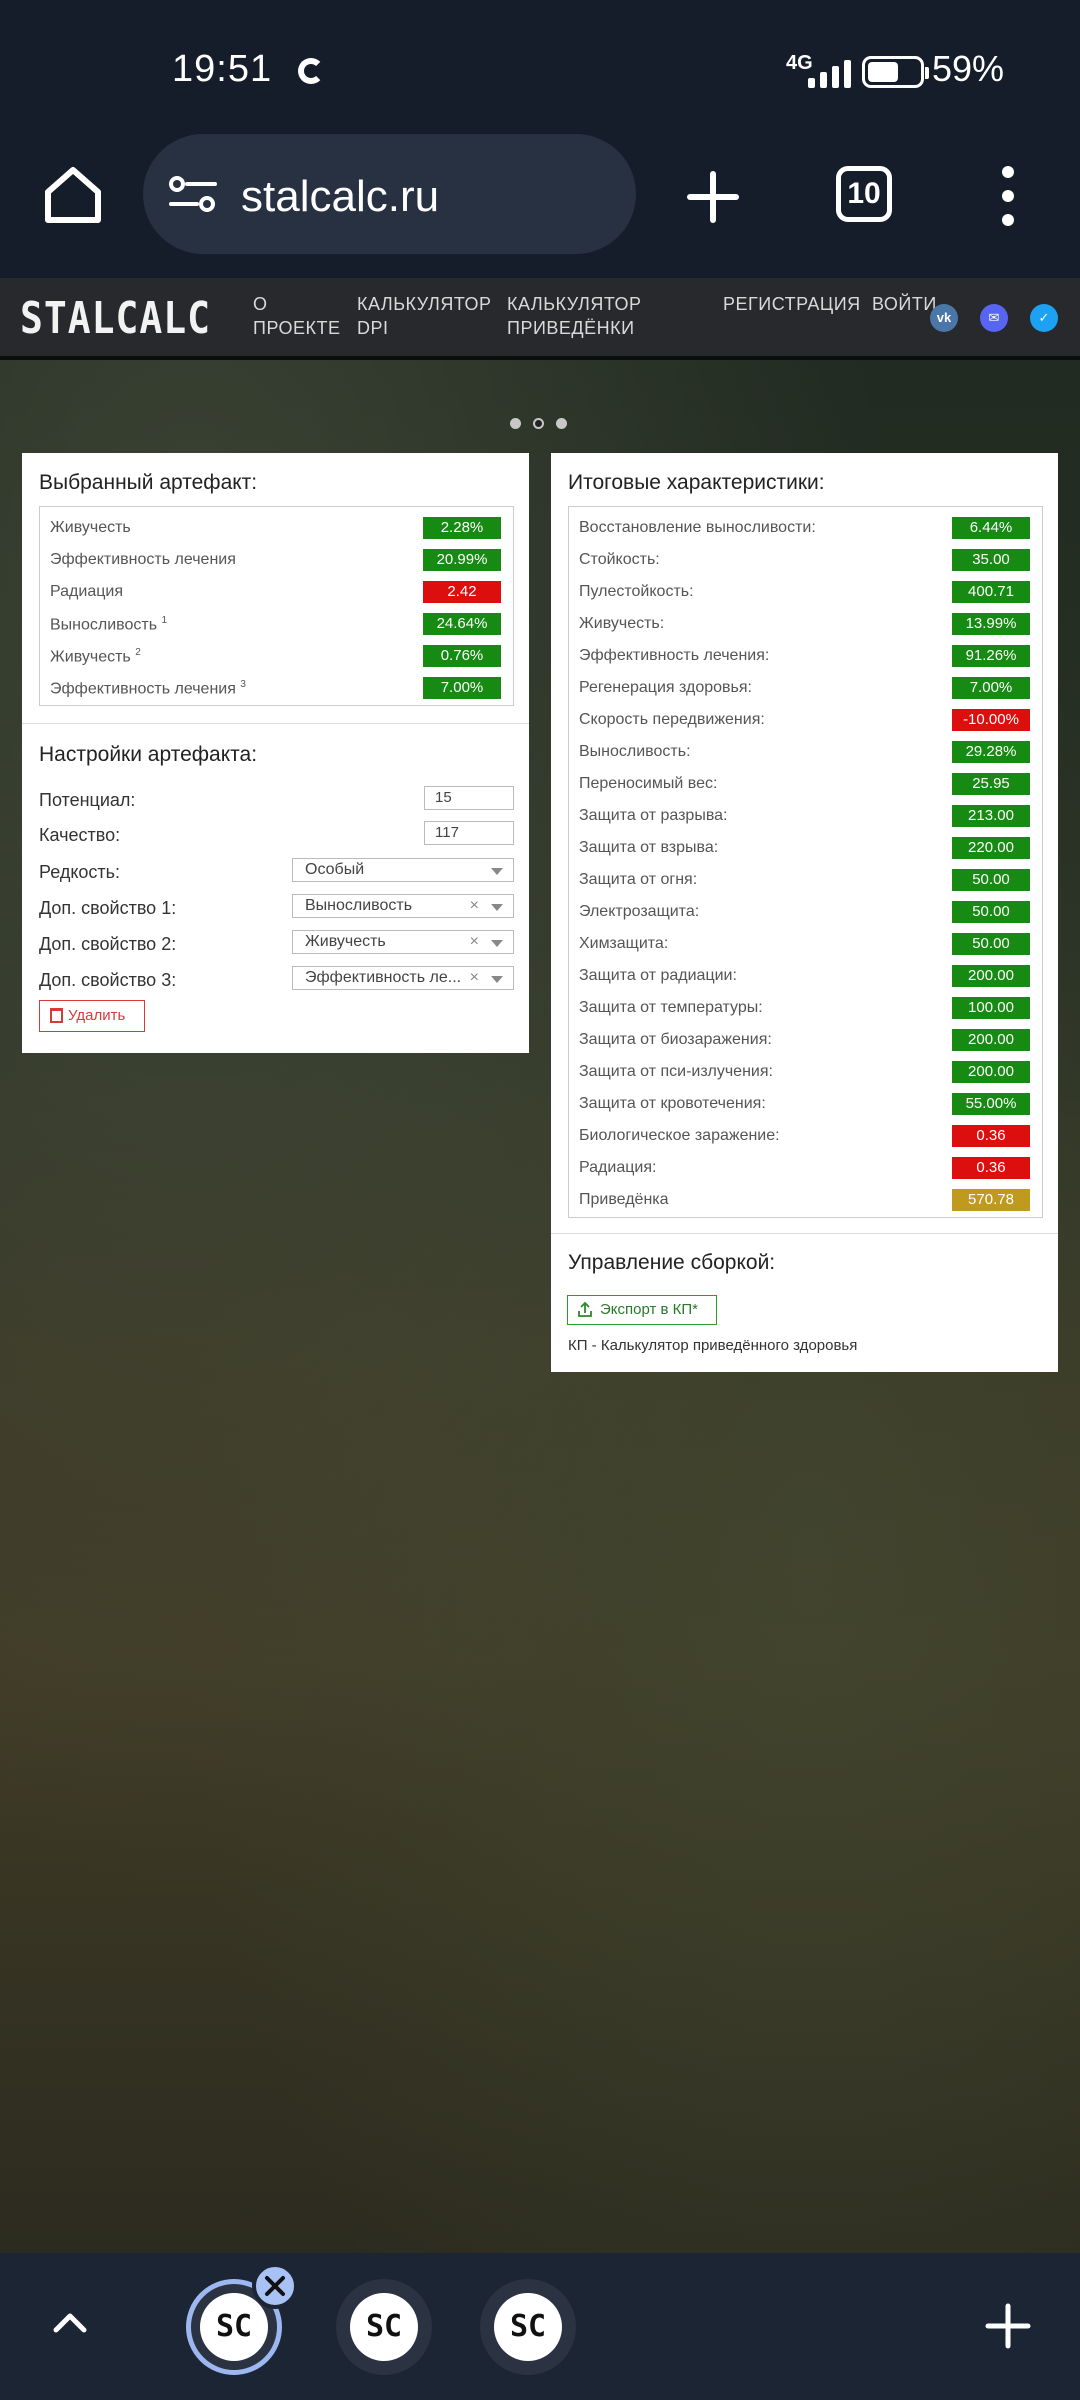 This screenshot has width=1080, height=2400. I want to click on rarity-select: Особый, so click(403, 870).